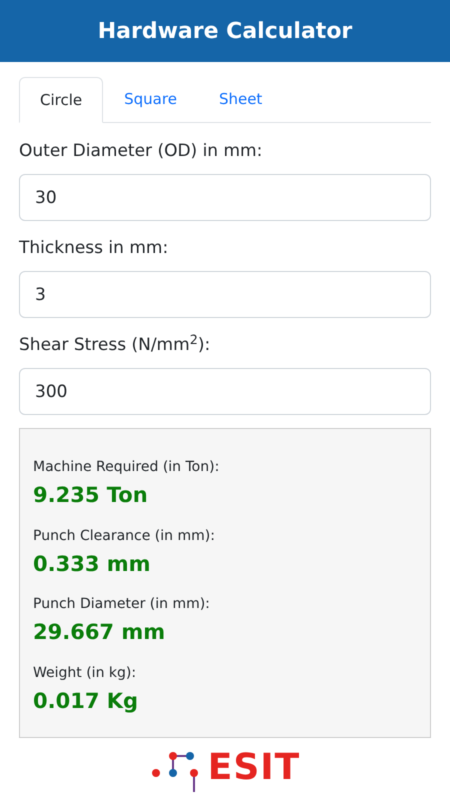 This screenshot has width=450, height=800. Describe the element at coordinates (225, 32) in the screenshot. I see `app-title: Hardware Calculator` at that location.